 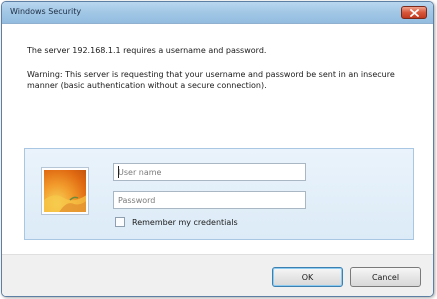 What do you see at coordinates (217, 275) in the screenshot?
I see `button-bar: OK Cancel` at bounding box center [217, 275].